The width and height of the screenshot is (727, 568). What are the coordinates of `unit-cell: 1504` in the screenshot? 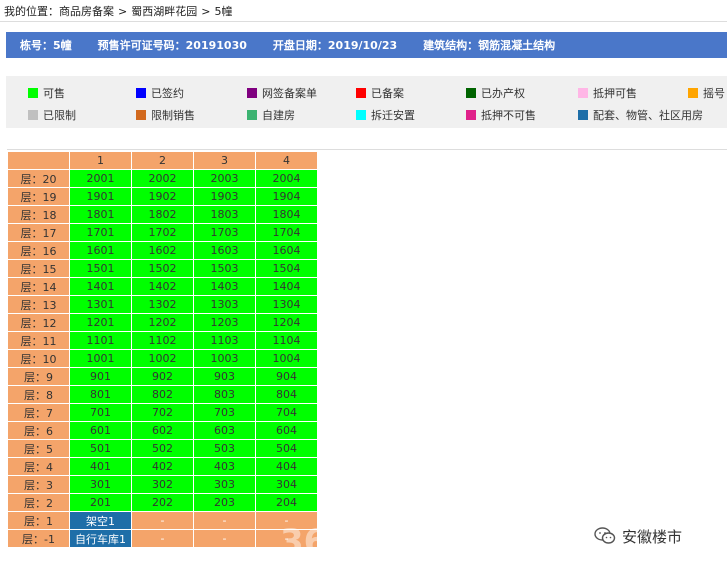 It's located at (286, 268).